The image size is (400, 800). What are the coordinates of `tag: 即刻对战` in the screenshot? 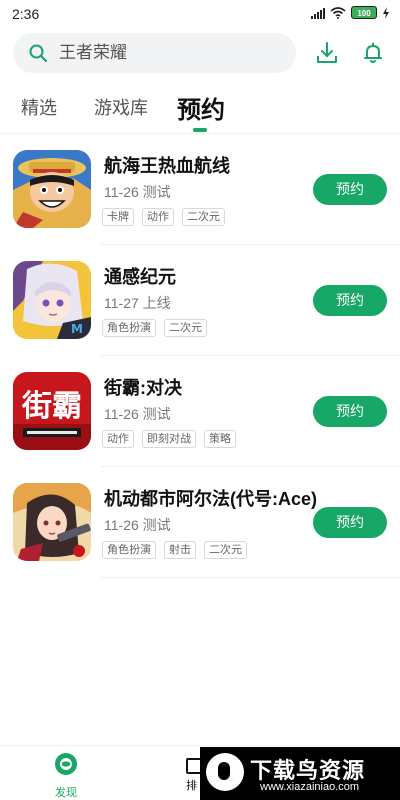 It's located at (169, 439).